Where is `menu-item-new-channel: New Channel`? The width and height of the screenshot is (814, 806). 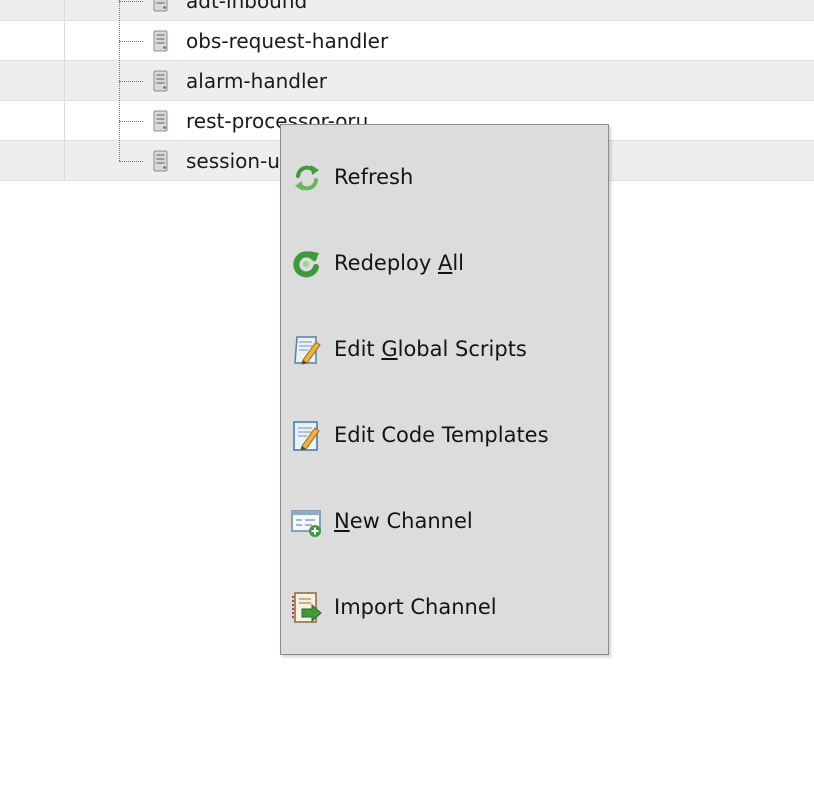
menu-item-new-channel: New Channel is located at coordinates (444, 517).